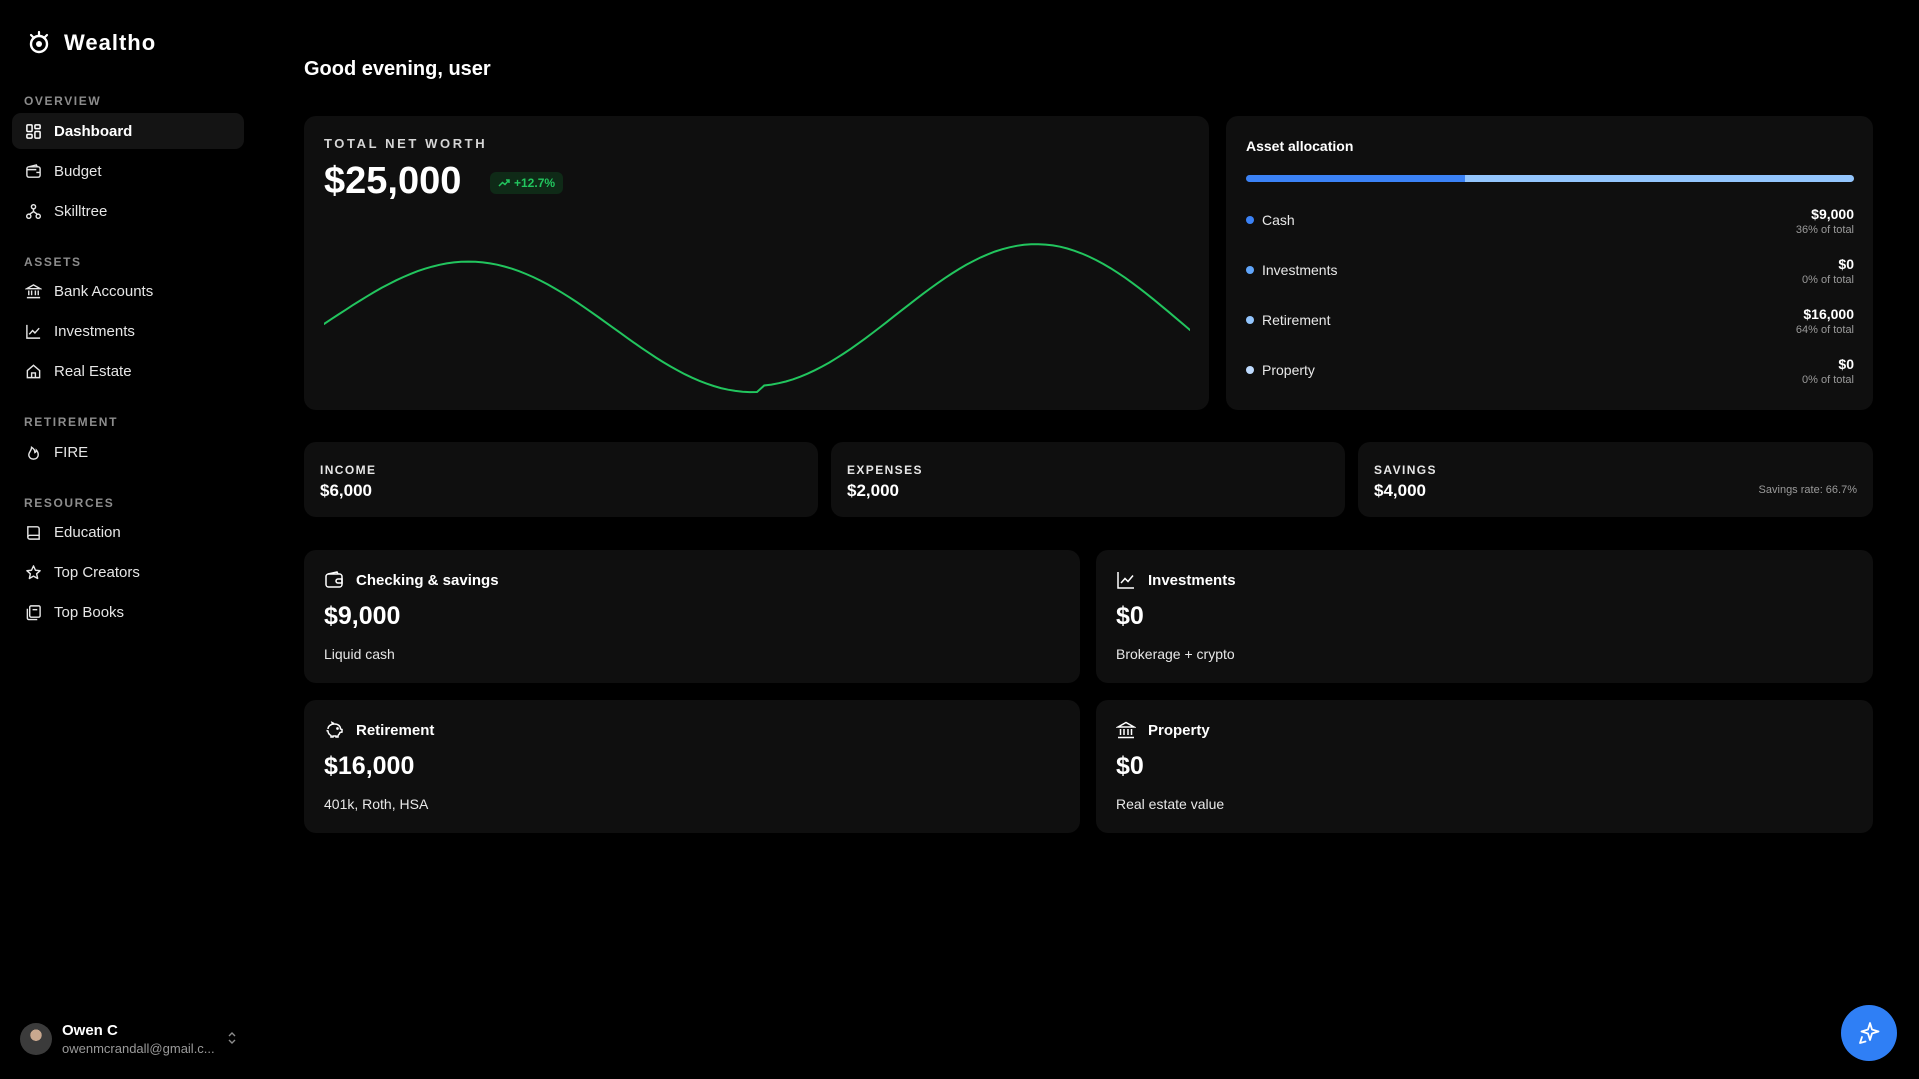  I want to click on net-worth-card: TOTAL NET WORTH $25,000 +12.7%, so click(756, 263).